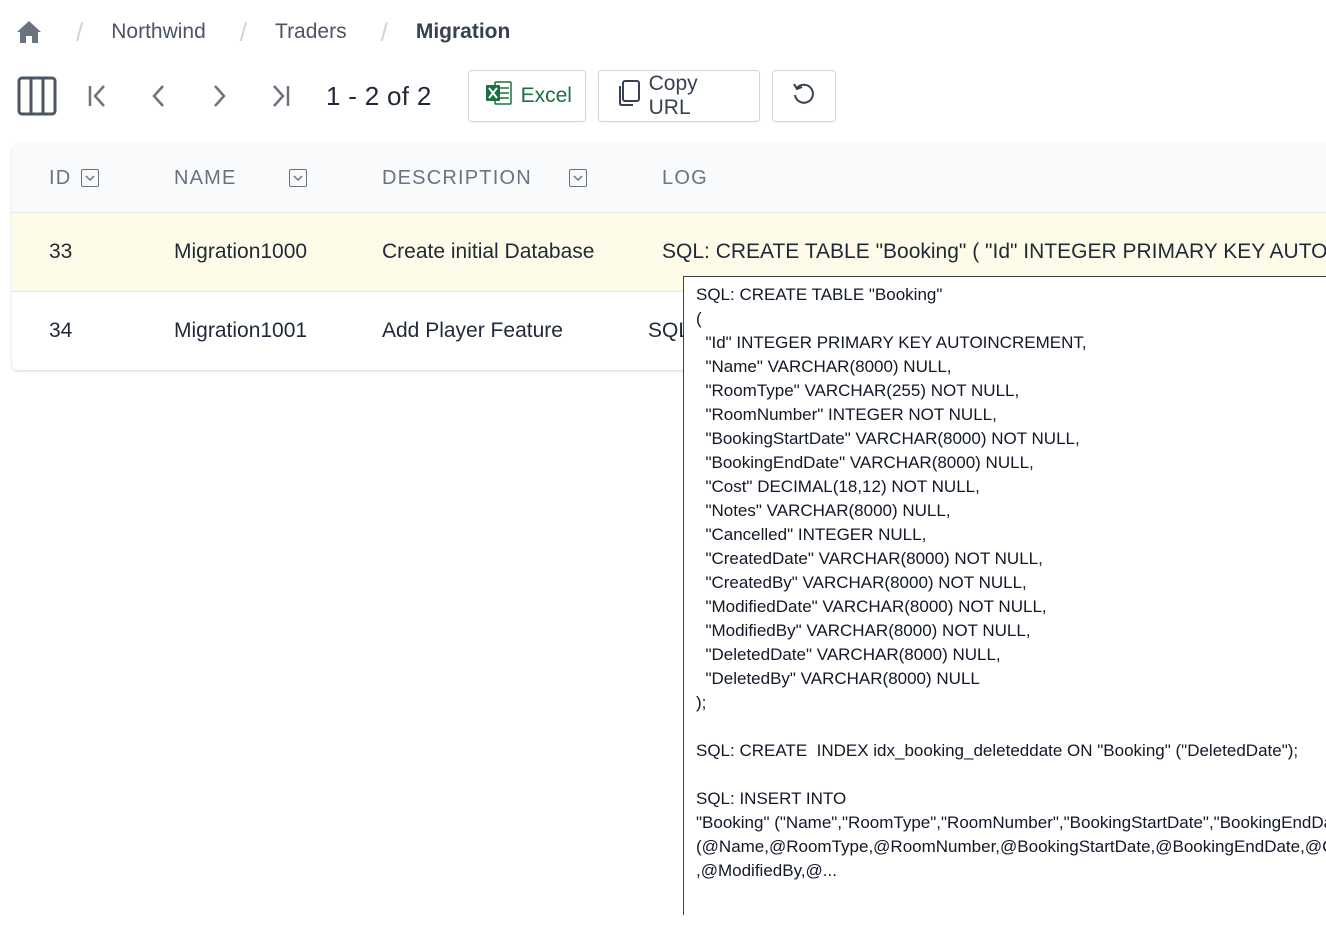 The width and height of the screenshot is (1326, 926). Describe the element at coordinates (219, 96) in the screenshot. I see `next-page-icon` at that location.